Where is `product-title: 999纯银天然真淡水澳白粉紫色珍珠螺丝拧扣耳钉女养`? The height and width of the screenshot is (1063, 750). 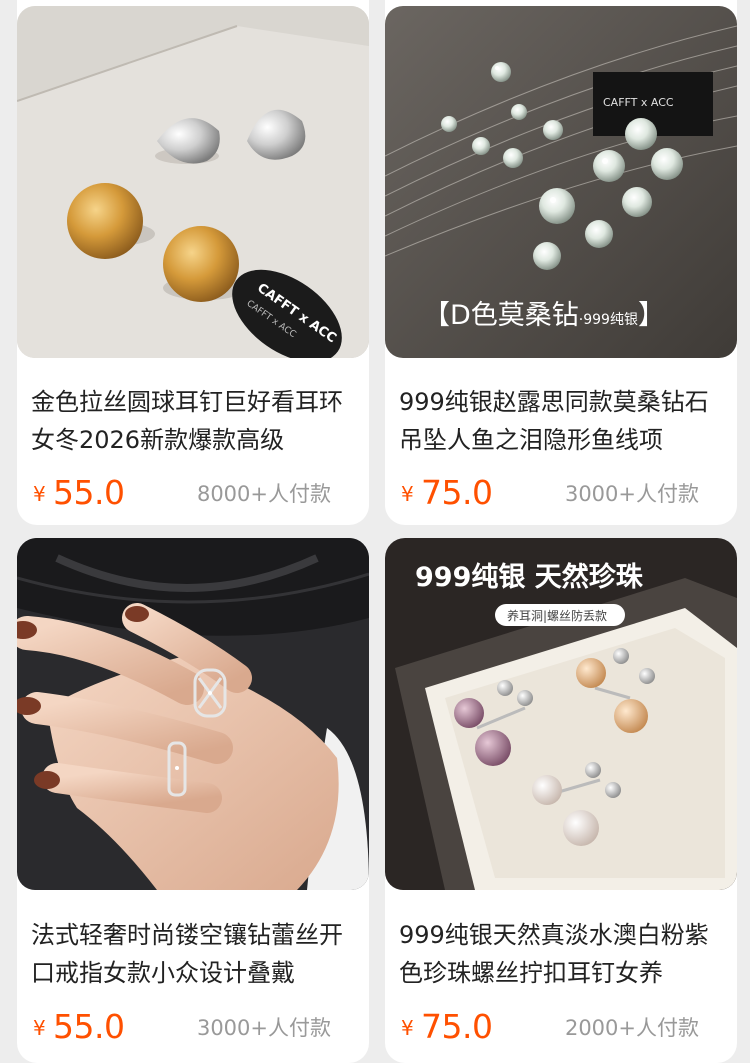
product-title: 999纯银天然真淡水澳白粉紫色珍珠螺丝拧扣耳钉女养 is located at coordinates (562, 954).